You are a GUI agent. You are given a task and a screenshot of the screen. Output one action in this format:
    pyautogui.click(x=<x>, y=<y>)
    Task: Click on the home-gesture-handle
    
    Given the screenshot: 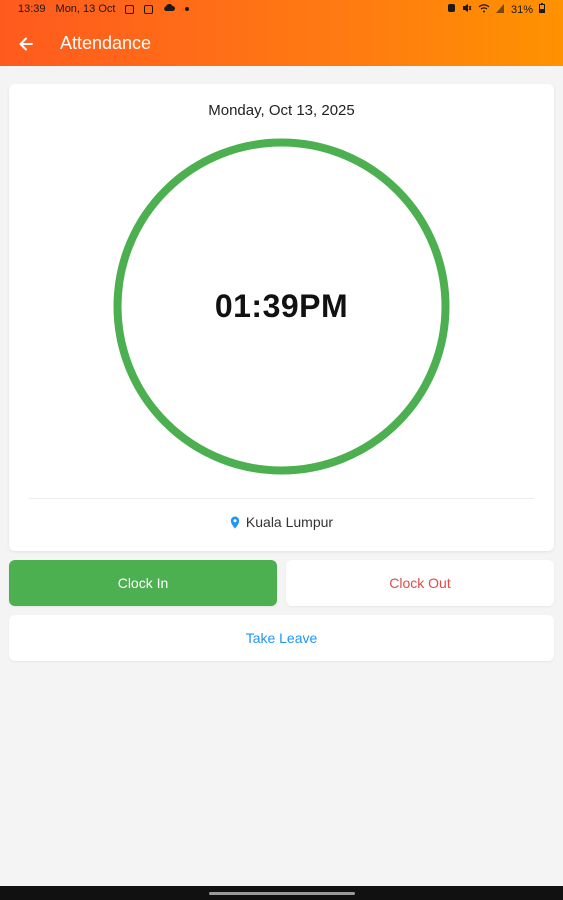 What is the action you would take?
    pyautogui.click(x=282, y=893)
    